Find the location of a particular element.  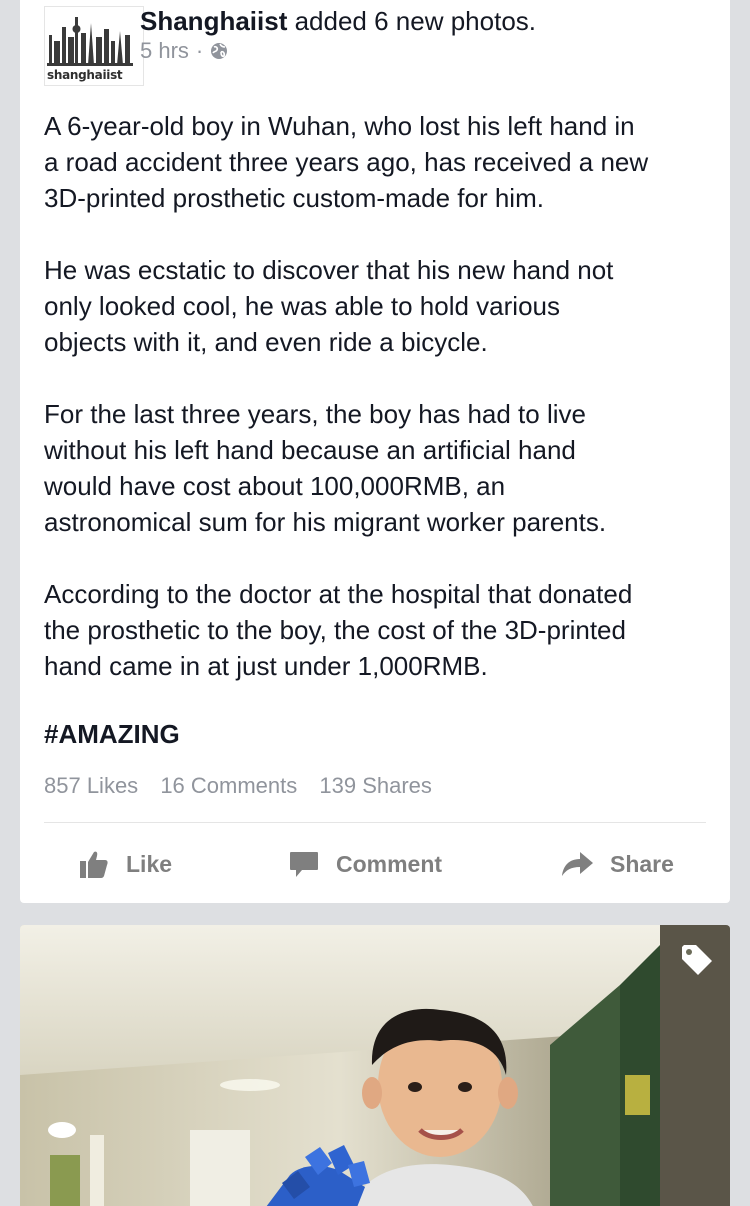

comment-bubble-icon is located at coordinates (304, 864).